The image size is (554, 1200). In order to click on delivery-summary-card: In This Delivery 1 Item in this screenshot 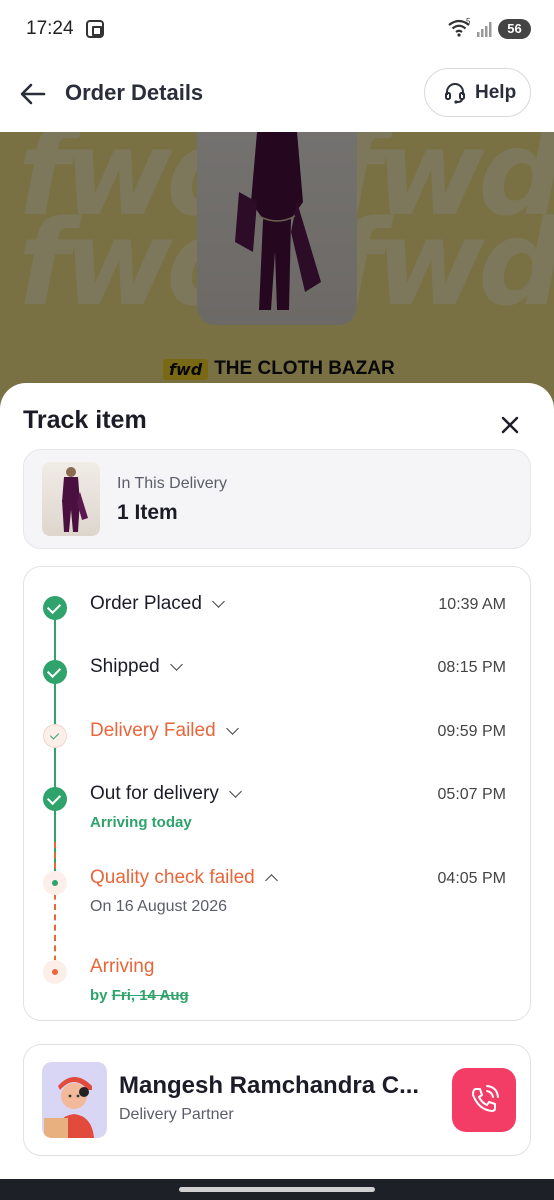, I will do `click(277, 499)`.